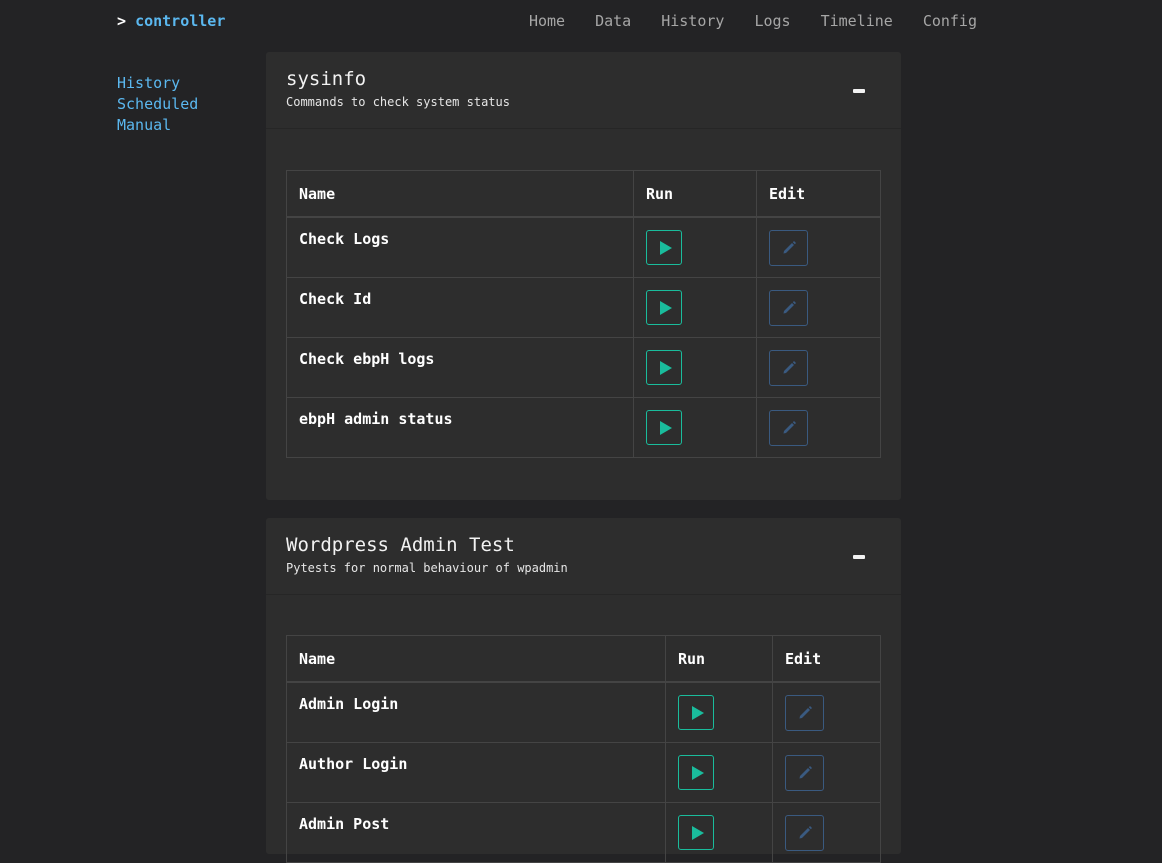 Image resolution: width=1162 pixels, height=863 pixels. What do you see at coordinates (460, 247) in the screenshot?
I see `command-name: Check Logs` at bounding box center [460, 247].